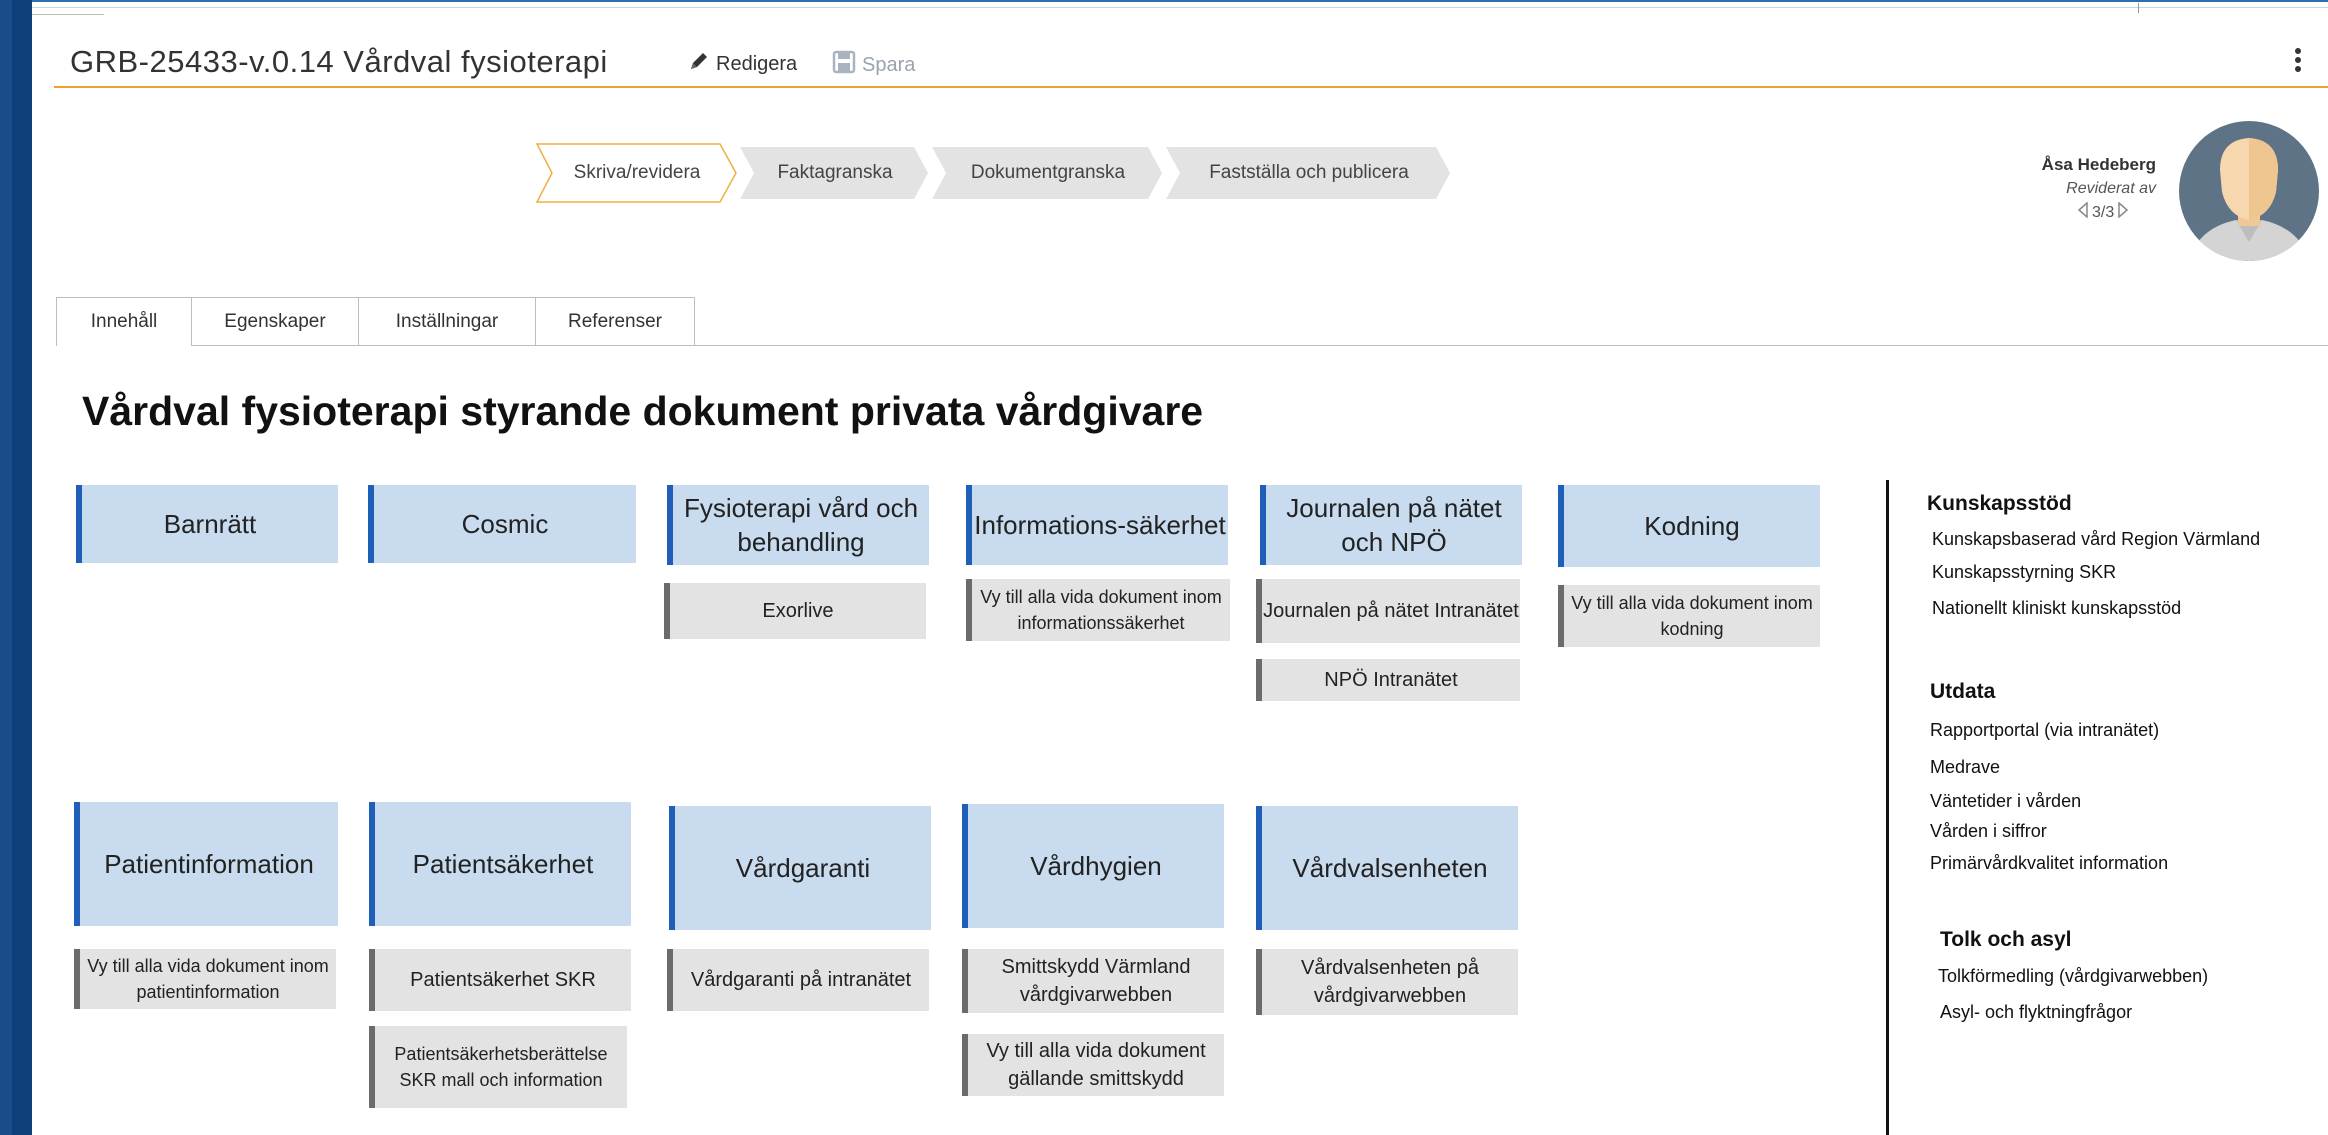 This screenshot has width=2328, height=1135. What do you see at coordinates (2006, 939) in the screenshot?
I see `sidebar-heading-tolk: Tolk och asyl` at bounding box center [2006, 939].